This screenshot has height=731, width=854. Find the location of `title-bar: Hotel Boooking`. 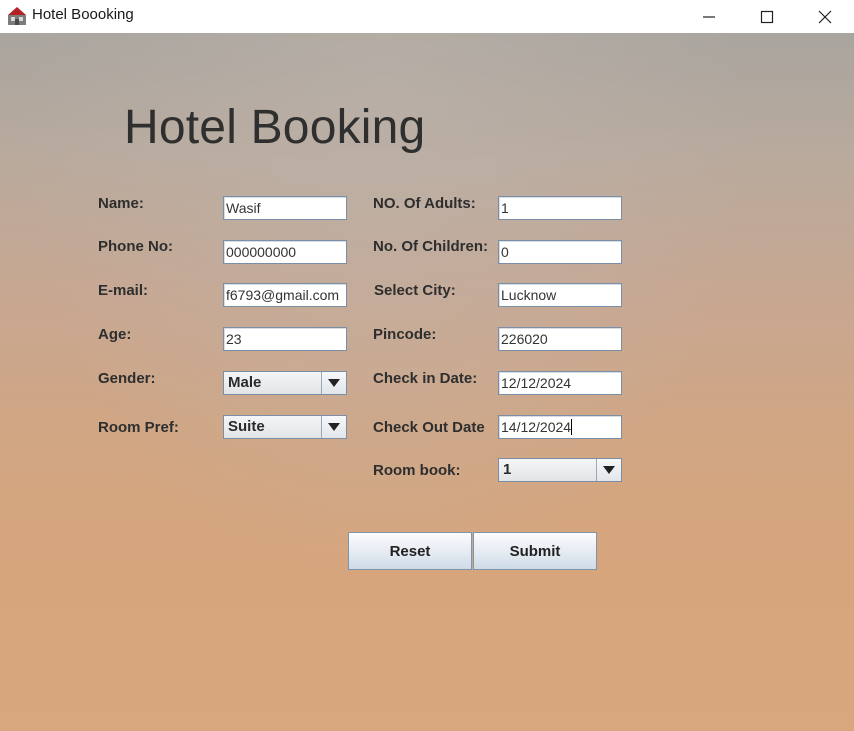

title-bar: Hotel Boooking is located at coordinates (427, 17).